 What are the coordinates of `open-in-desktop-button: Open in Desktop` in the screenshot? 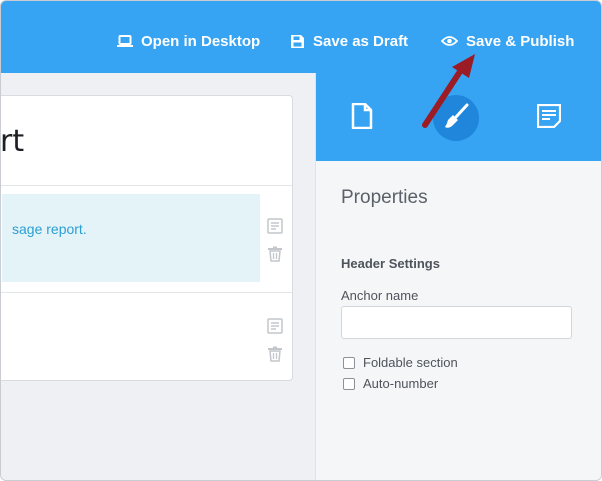 It's located at (188, 41).